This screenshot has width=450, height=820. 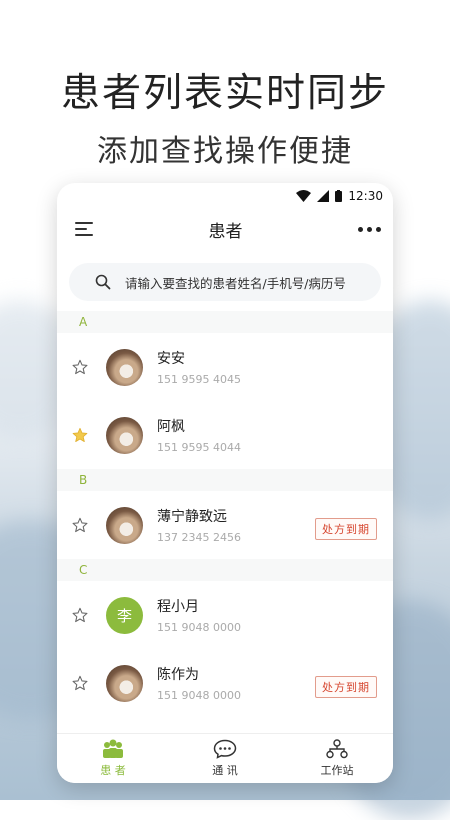 I want to click on search-input: 请输入要查找的患者姓名/手机号/病历号, so click(x=225, y=282).